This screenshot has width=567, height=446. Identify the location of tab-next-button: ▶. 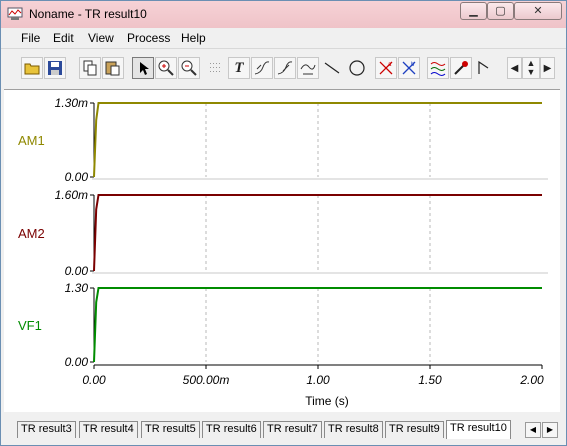
(550, 430).